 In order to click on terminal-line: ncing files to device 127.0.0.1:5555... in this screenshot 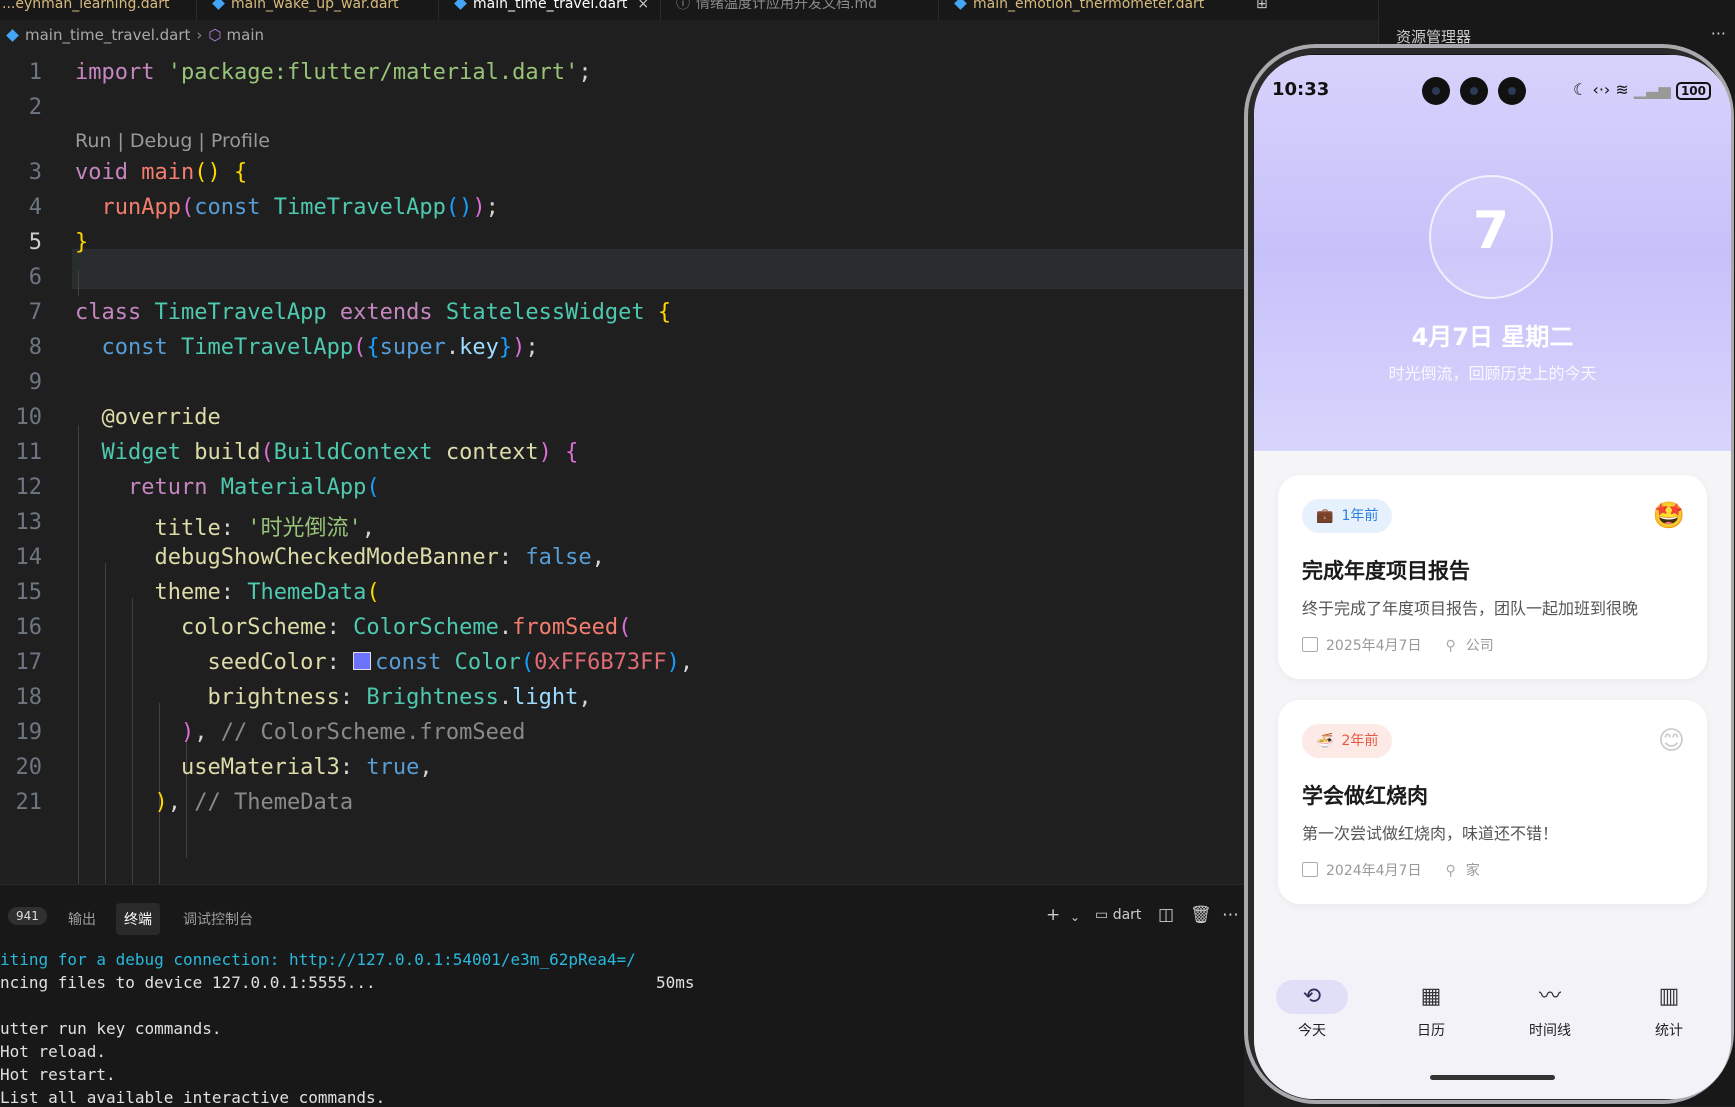, I will do `click(188, 982)`.